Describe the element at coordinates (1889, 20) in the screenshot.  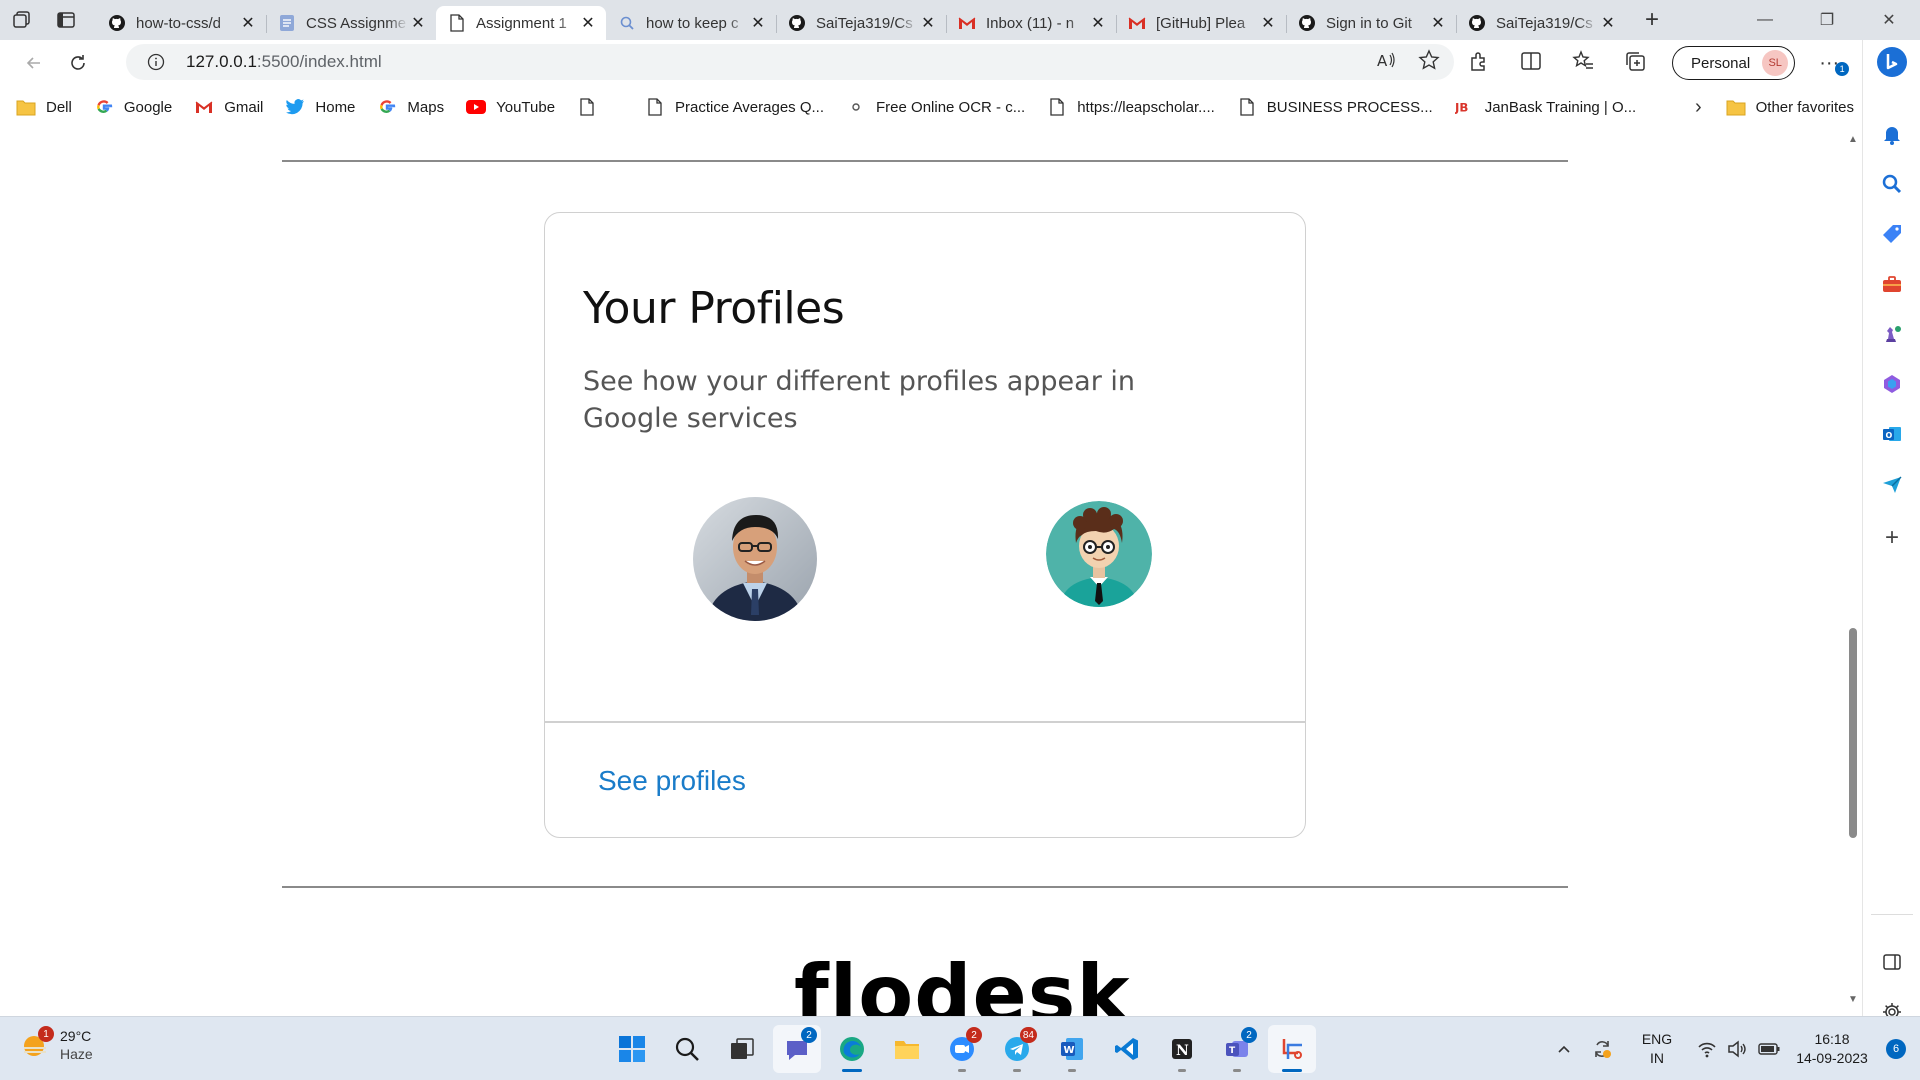
I see `close-window-button: ✕` at that location.